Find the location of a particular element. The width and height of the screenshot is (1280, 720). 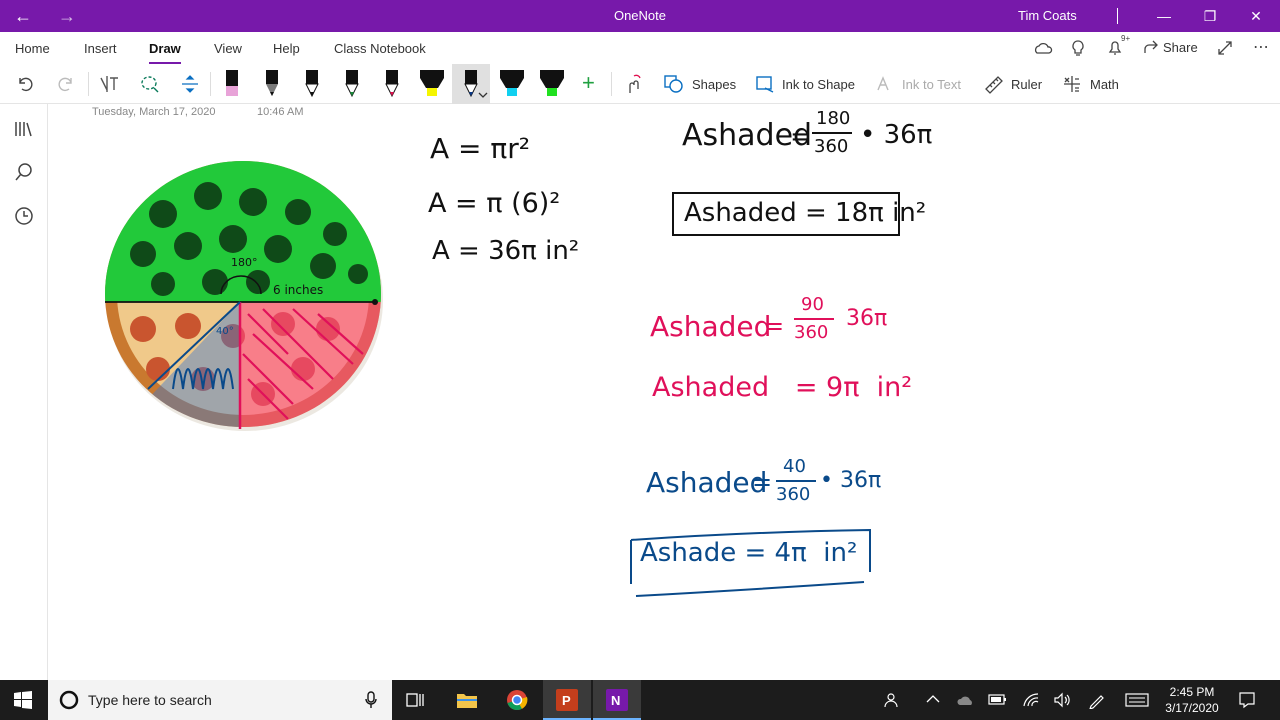

recent-clock-icon is located at coordinates (24, 216).